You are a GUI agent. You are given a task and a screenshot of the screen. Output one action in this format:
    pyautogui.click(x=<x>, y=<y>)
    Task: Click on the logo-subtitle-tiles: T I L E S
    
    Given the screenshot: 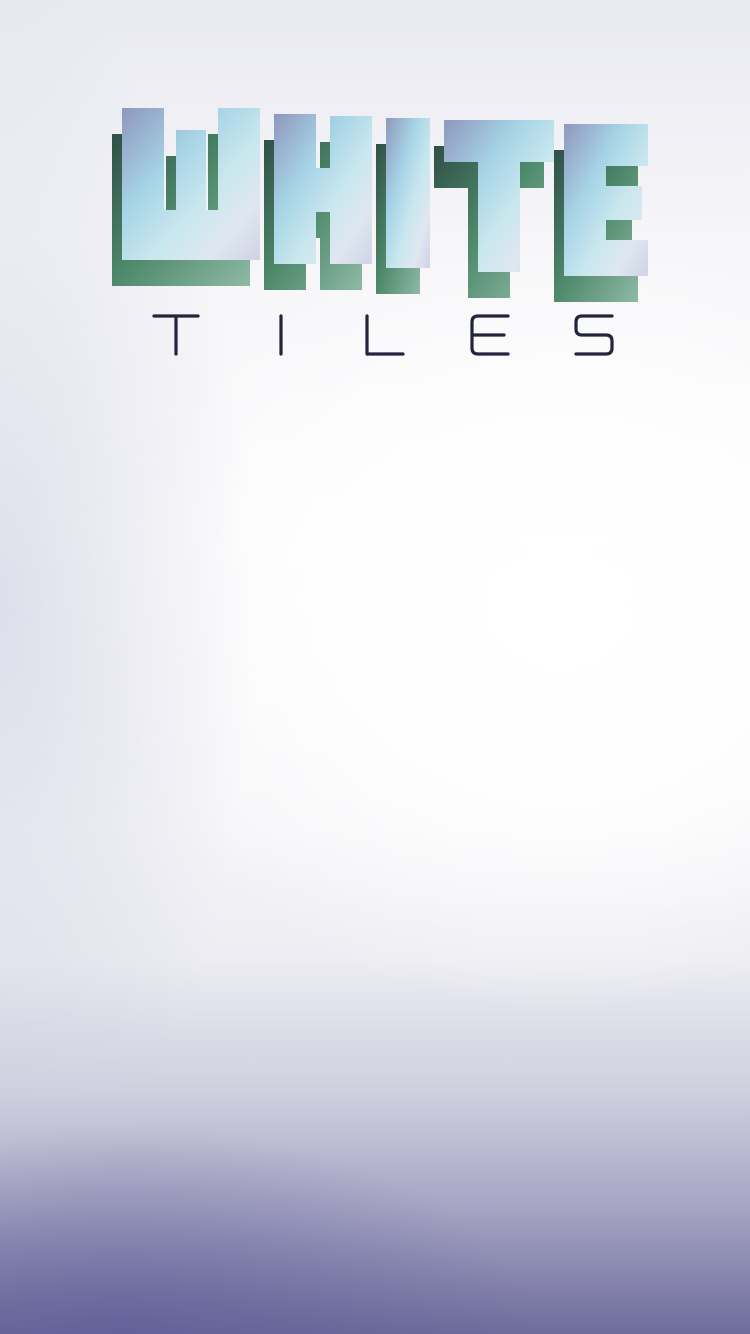 What is the action you would take?
    pyautogui.click(x=385, y=333)
    